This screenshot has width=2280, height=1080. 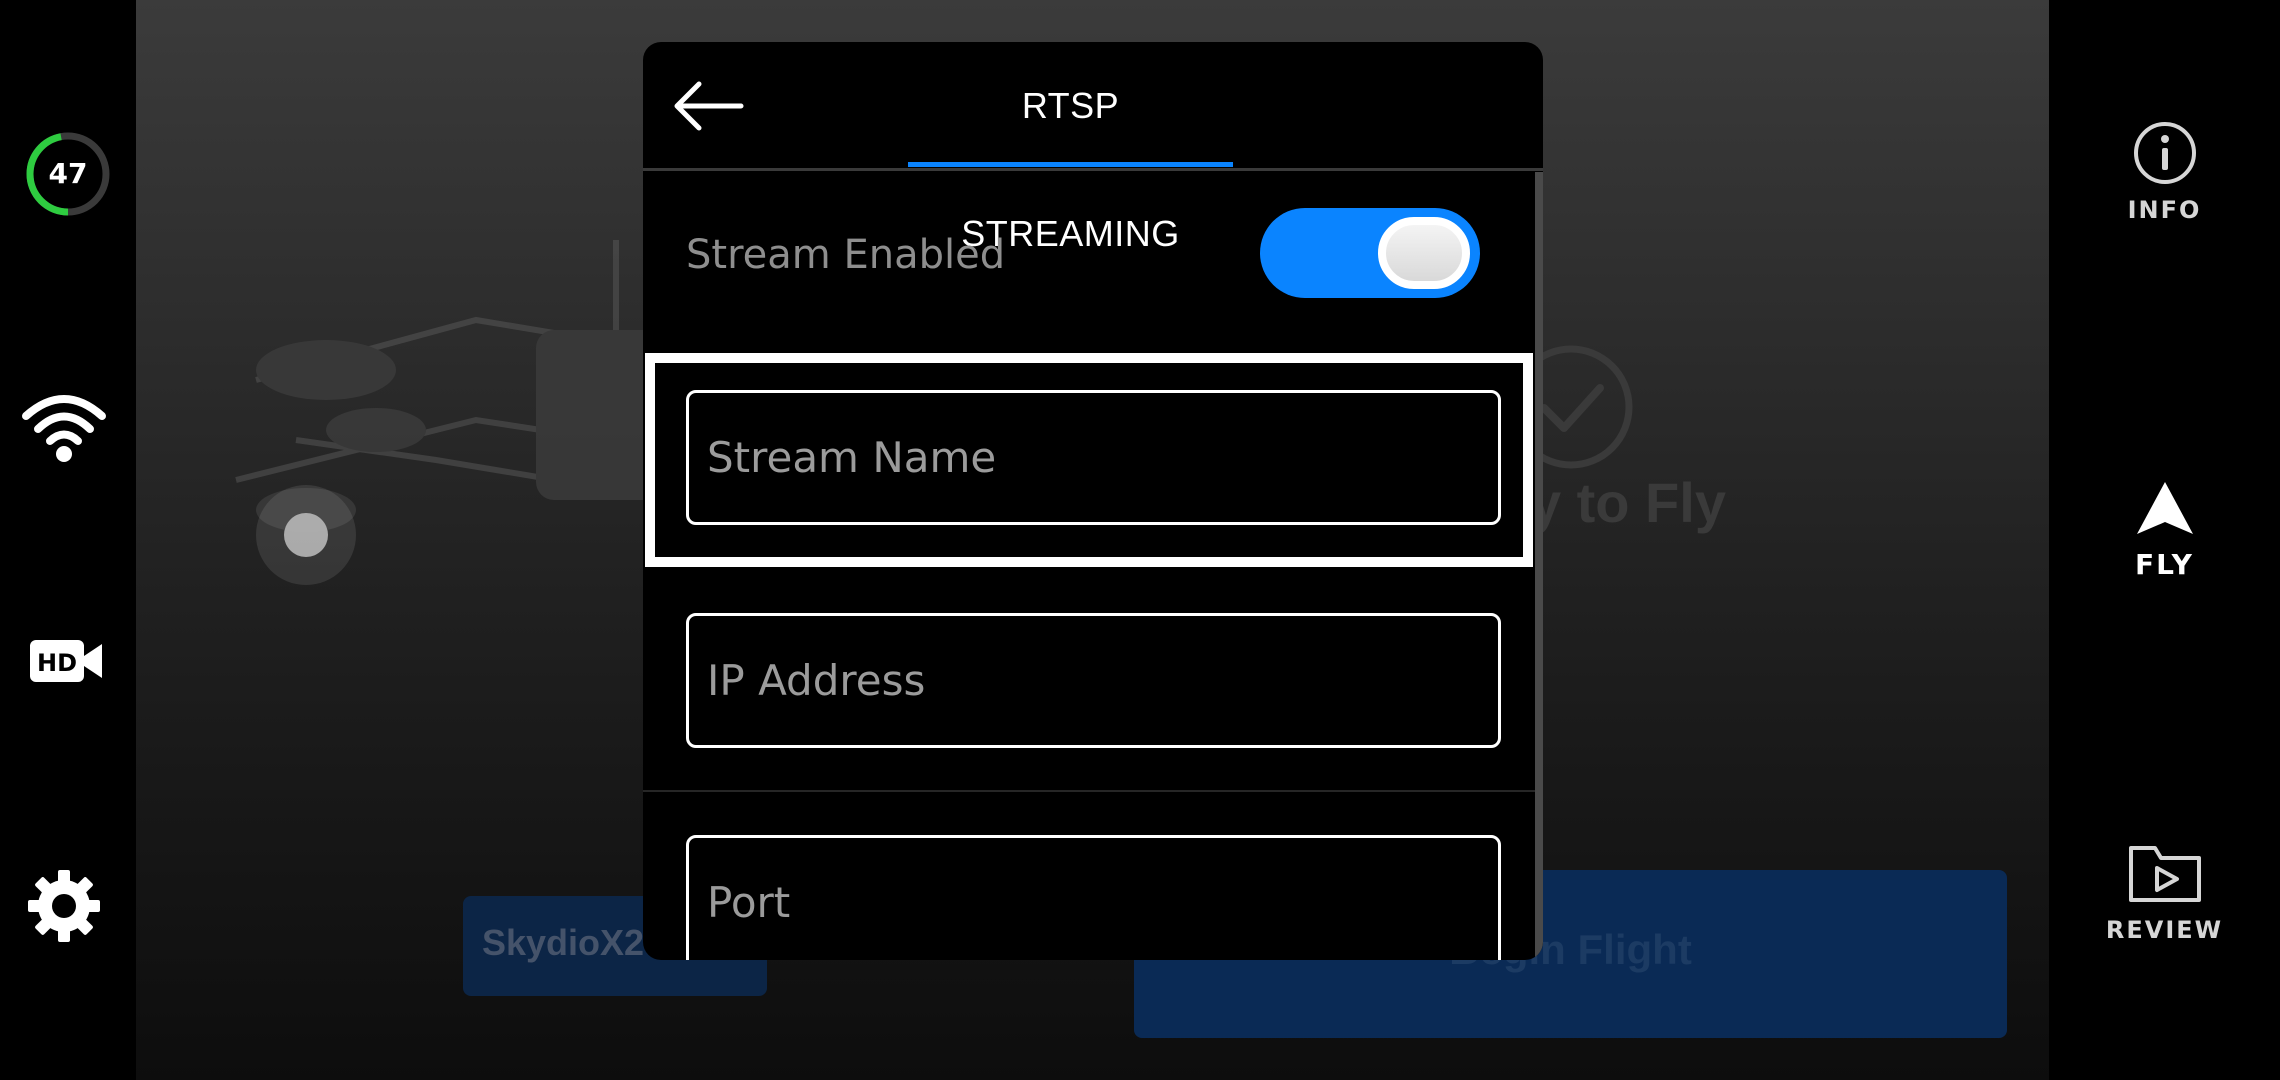 I want to click on stream-enabled-label: Stream Enabled, so click(x=846, y=255).